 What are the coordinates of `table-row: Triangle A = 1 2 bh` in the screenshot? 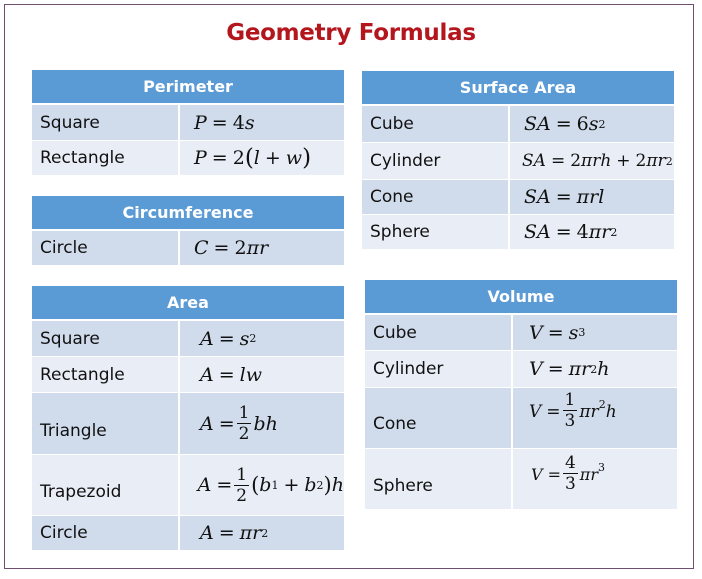 It's located at (188, 423).